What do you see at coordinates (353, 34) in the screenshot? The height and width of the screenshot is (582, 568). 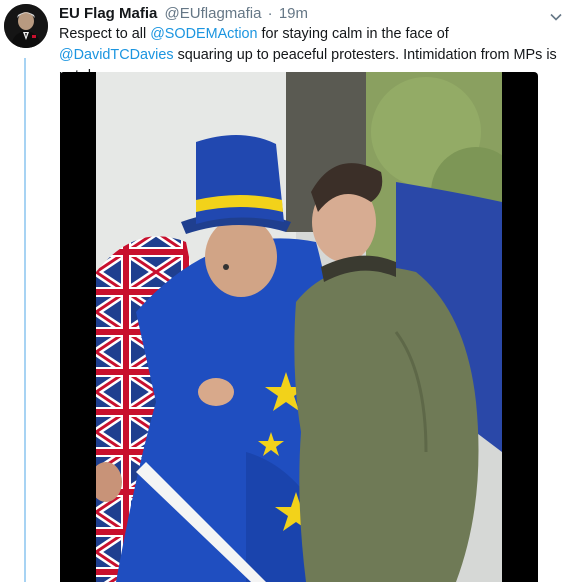 I see `tweet-text-part: for staying calm in the face of` at bounding box center [353, 34].